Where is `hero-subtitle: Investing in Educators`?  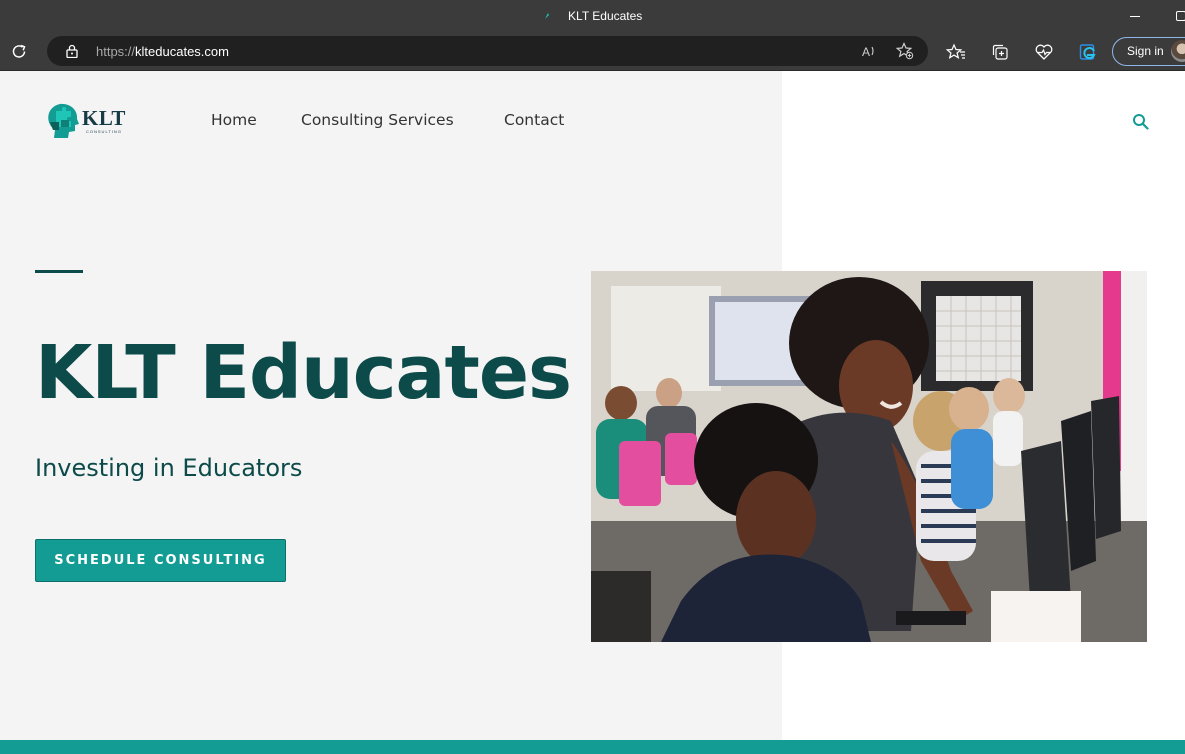
hero-subtitle: Investing in Educators is located at coordinates (169, 468).